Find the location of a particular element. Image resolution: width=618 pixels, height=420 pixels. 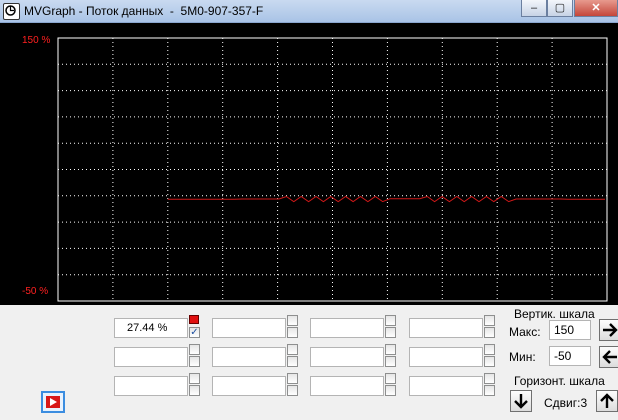

close-button: ✕ is located at coordinates (596, 8).